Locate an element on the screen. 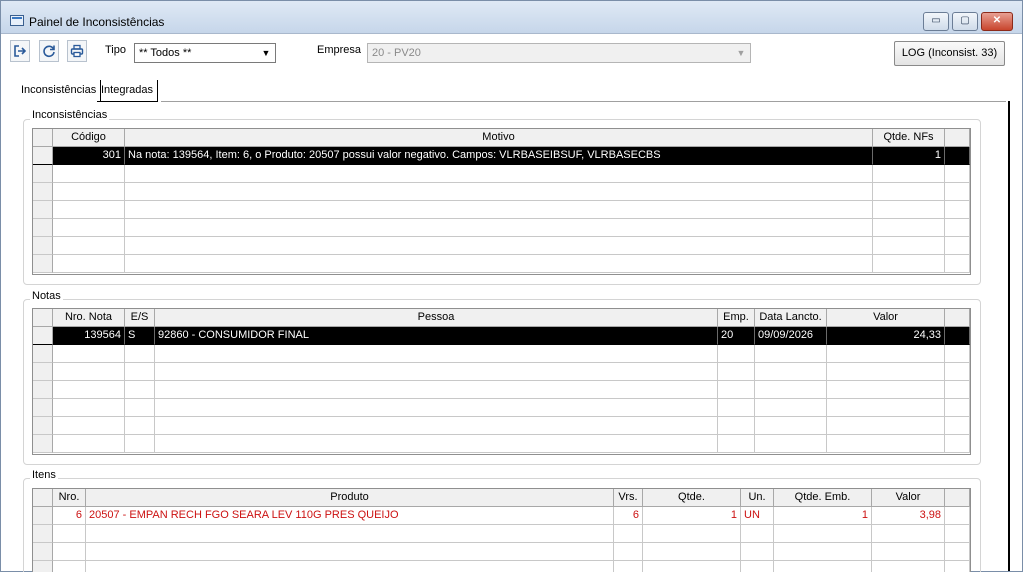 The height and width of the screenshot is (572, 1023). column-header: Pessoa is located at coordinates (436, 318).